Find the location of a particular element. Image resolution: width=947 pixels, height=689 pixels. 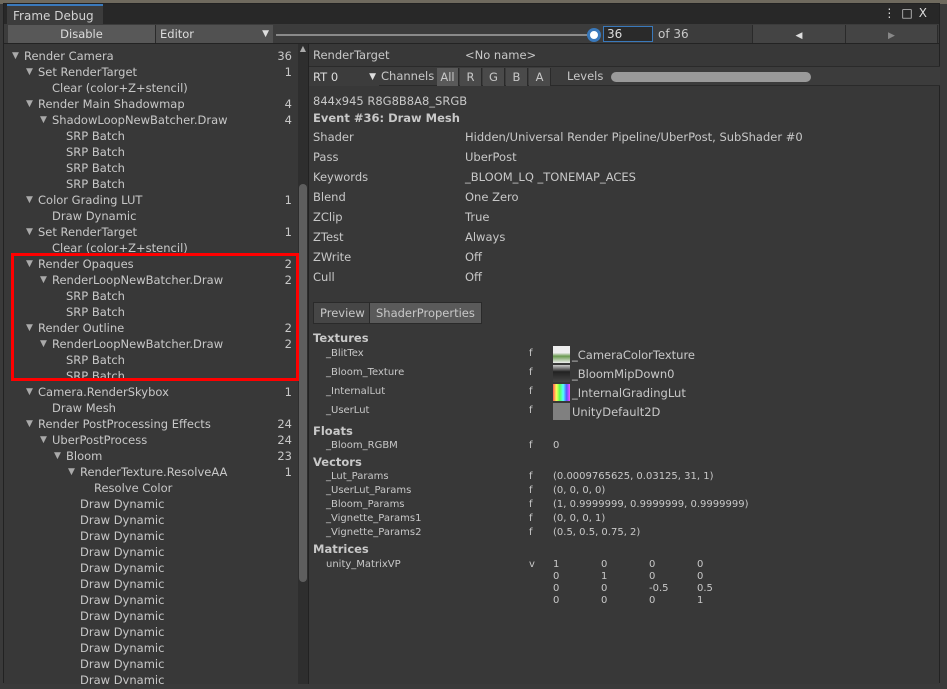

tree-item-count: 1 is located at coordinates (288, 200).